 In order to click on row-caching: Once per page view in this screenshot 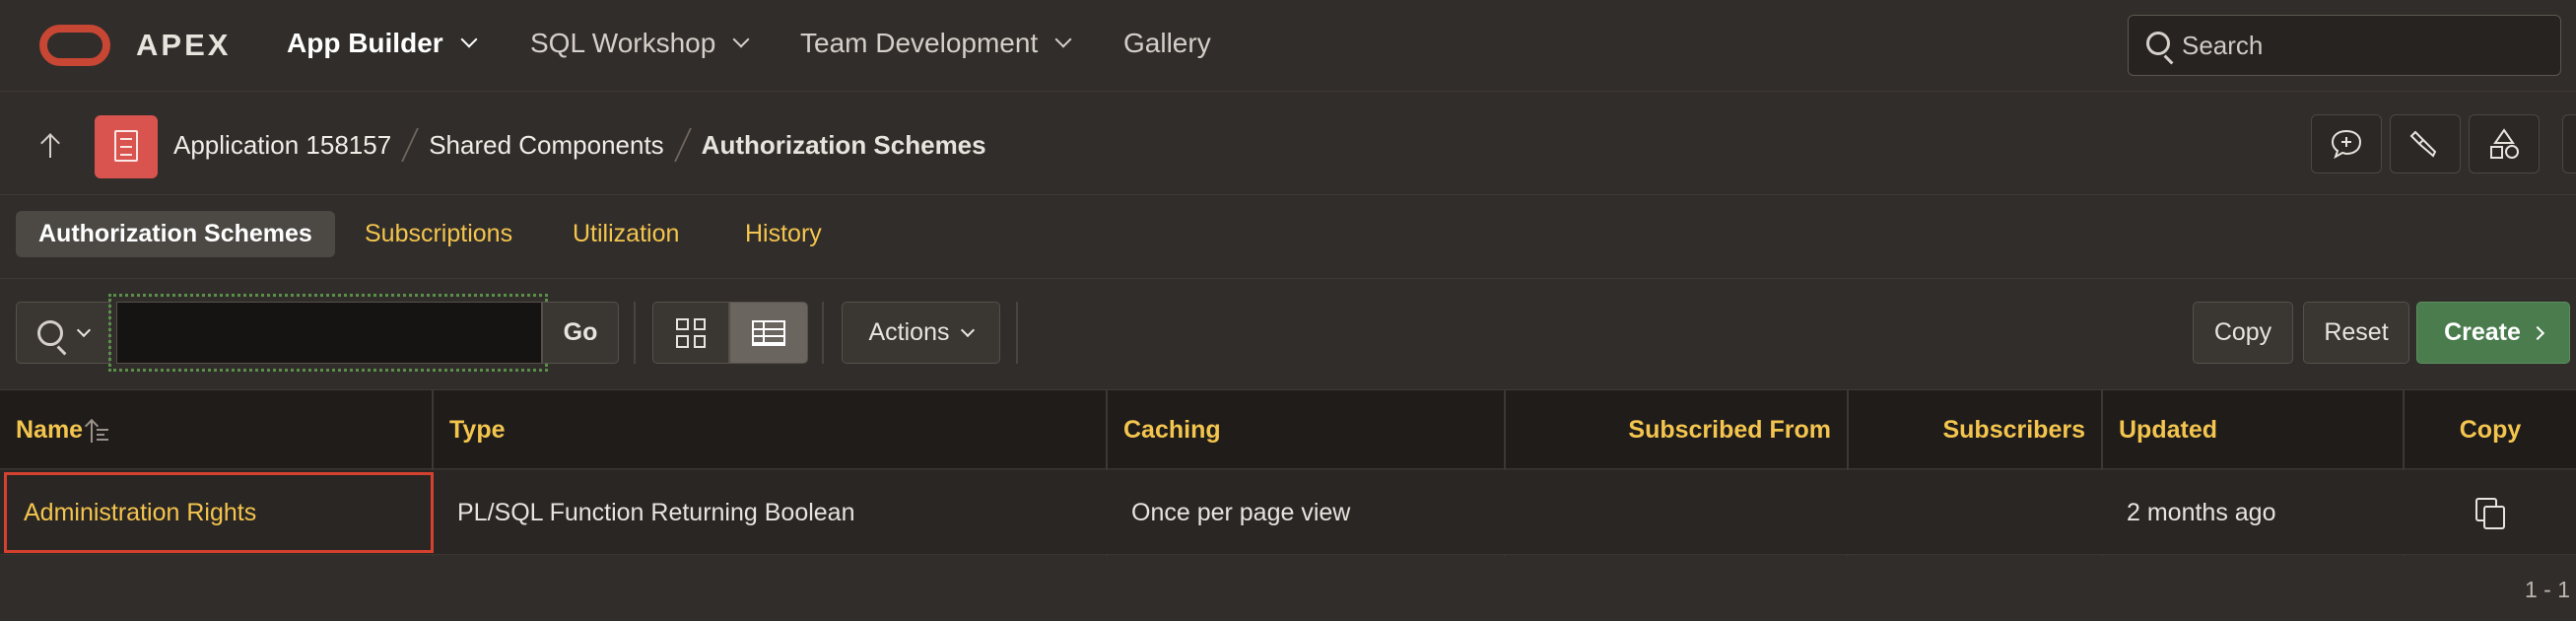, I will do `click(1241, 512)`.